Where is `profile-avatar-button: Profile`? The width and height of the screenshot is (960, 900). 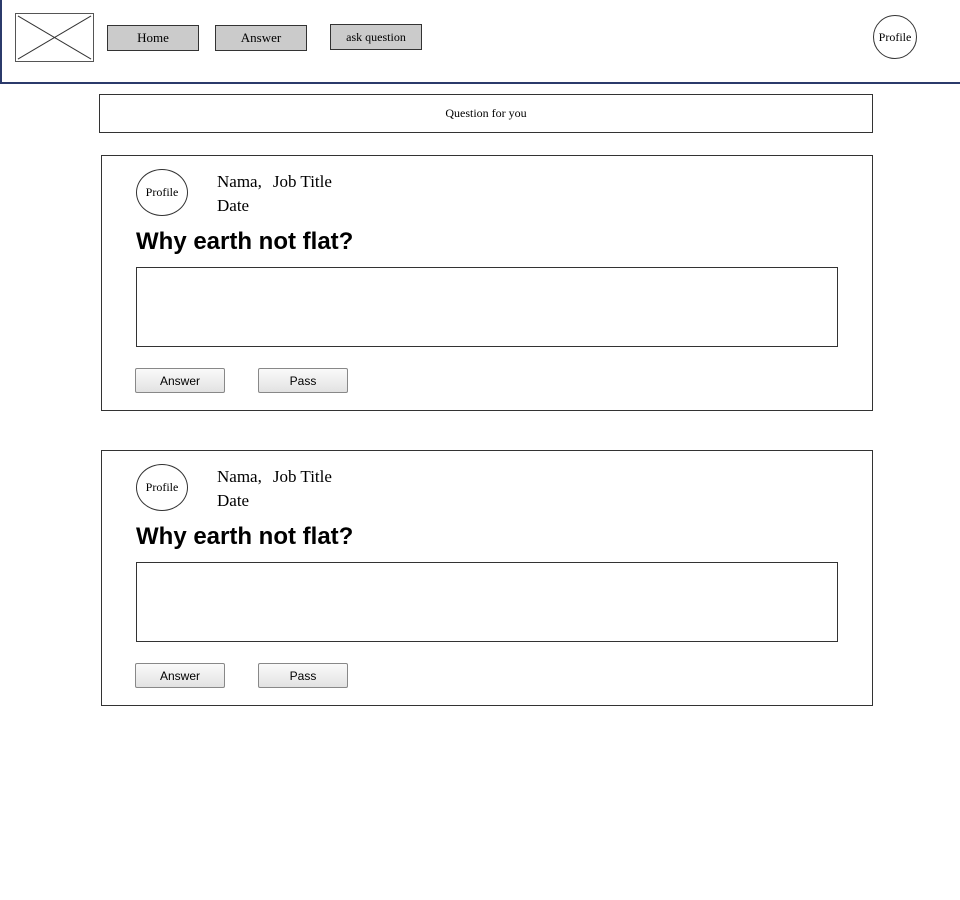 profile-avatar-button: Profile is located at coordinates (895, 37).